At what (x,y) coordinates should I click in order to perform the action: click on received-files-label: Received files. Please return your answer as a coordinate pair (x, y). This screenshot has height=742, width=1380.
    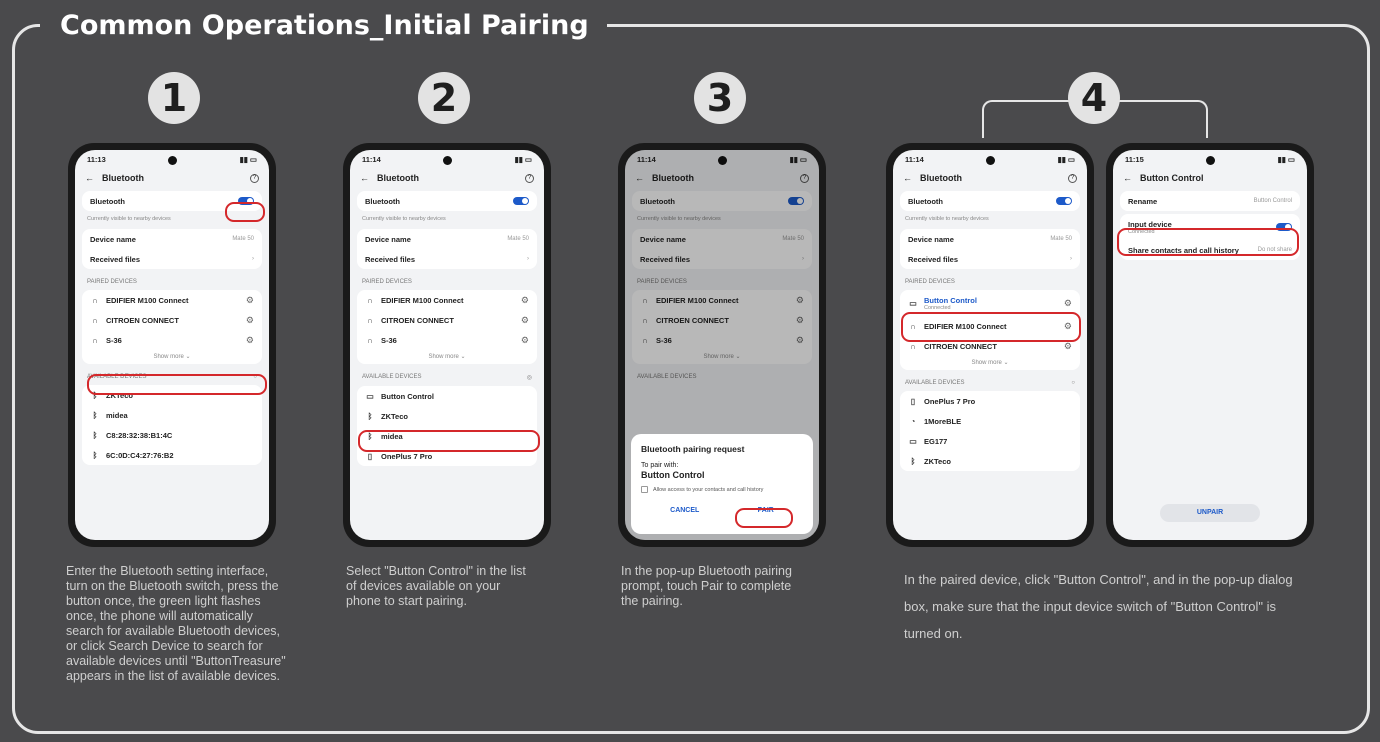
    Looking at the image, I should click on (390, 259).